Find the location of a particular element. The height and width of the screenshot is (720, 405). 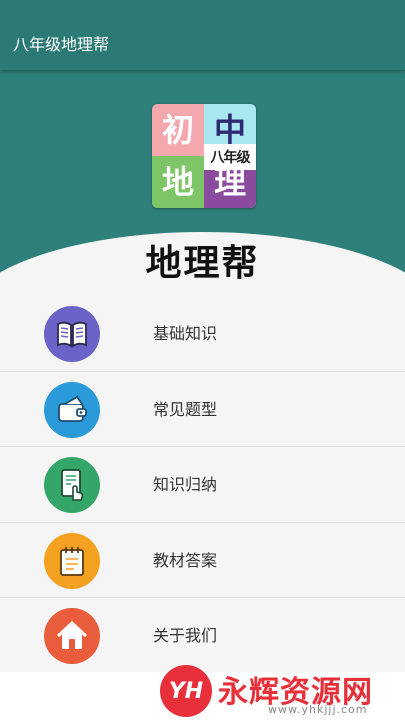

menu-item-question-types: 常见题型 is located at coordinates (202, 409).